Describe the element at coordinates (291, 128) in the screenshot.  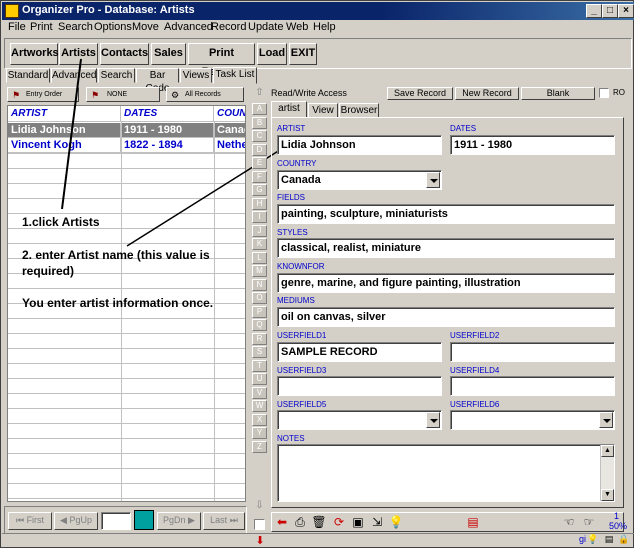
I see `artist-label: ARTIST` at that location.